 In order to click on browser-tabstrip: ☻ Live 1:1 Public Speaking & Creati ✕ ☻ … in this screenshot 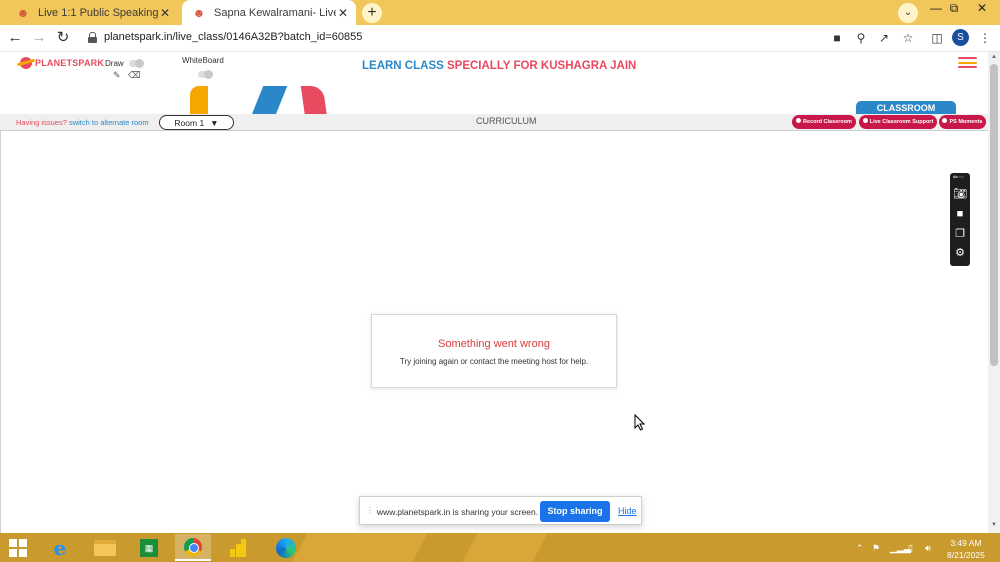, I will do `click(500, 12)`.